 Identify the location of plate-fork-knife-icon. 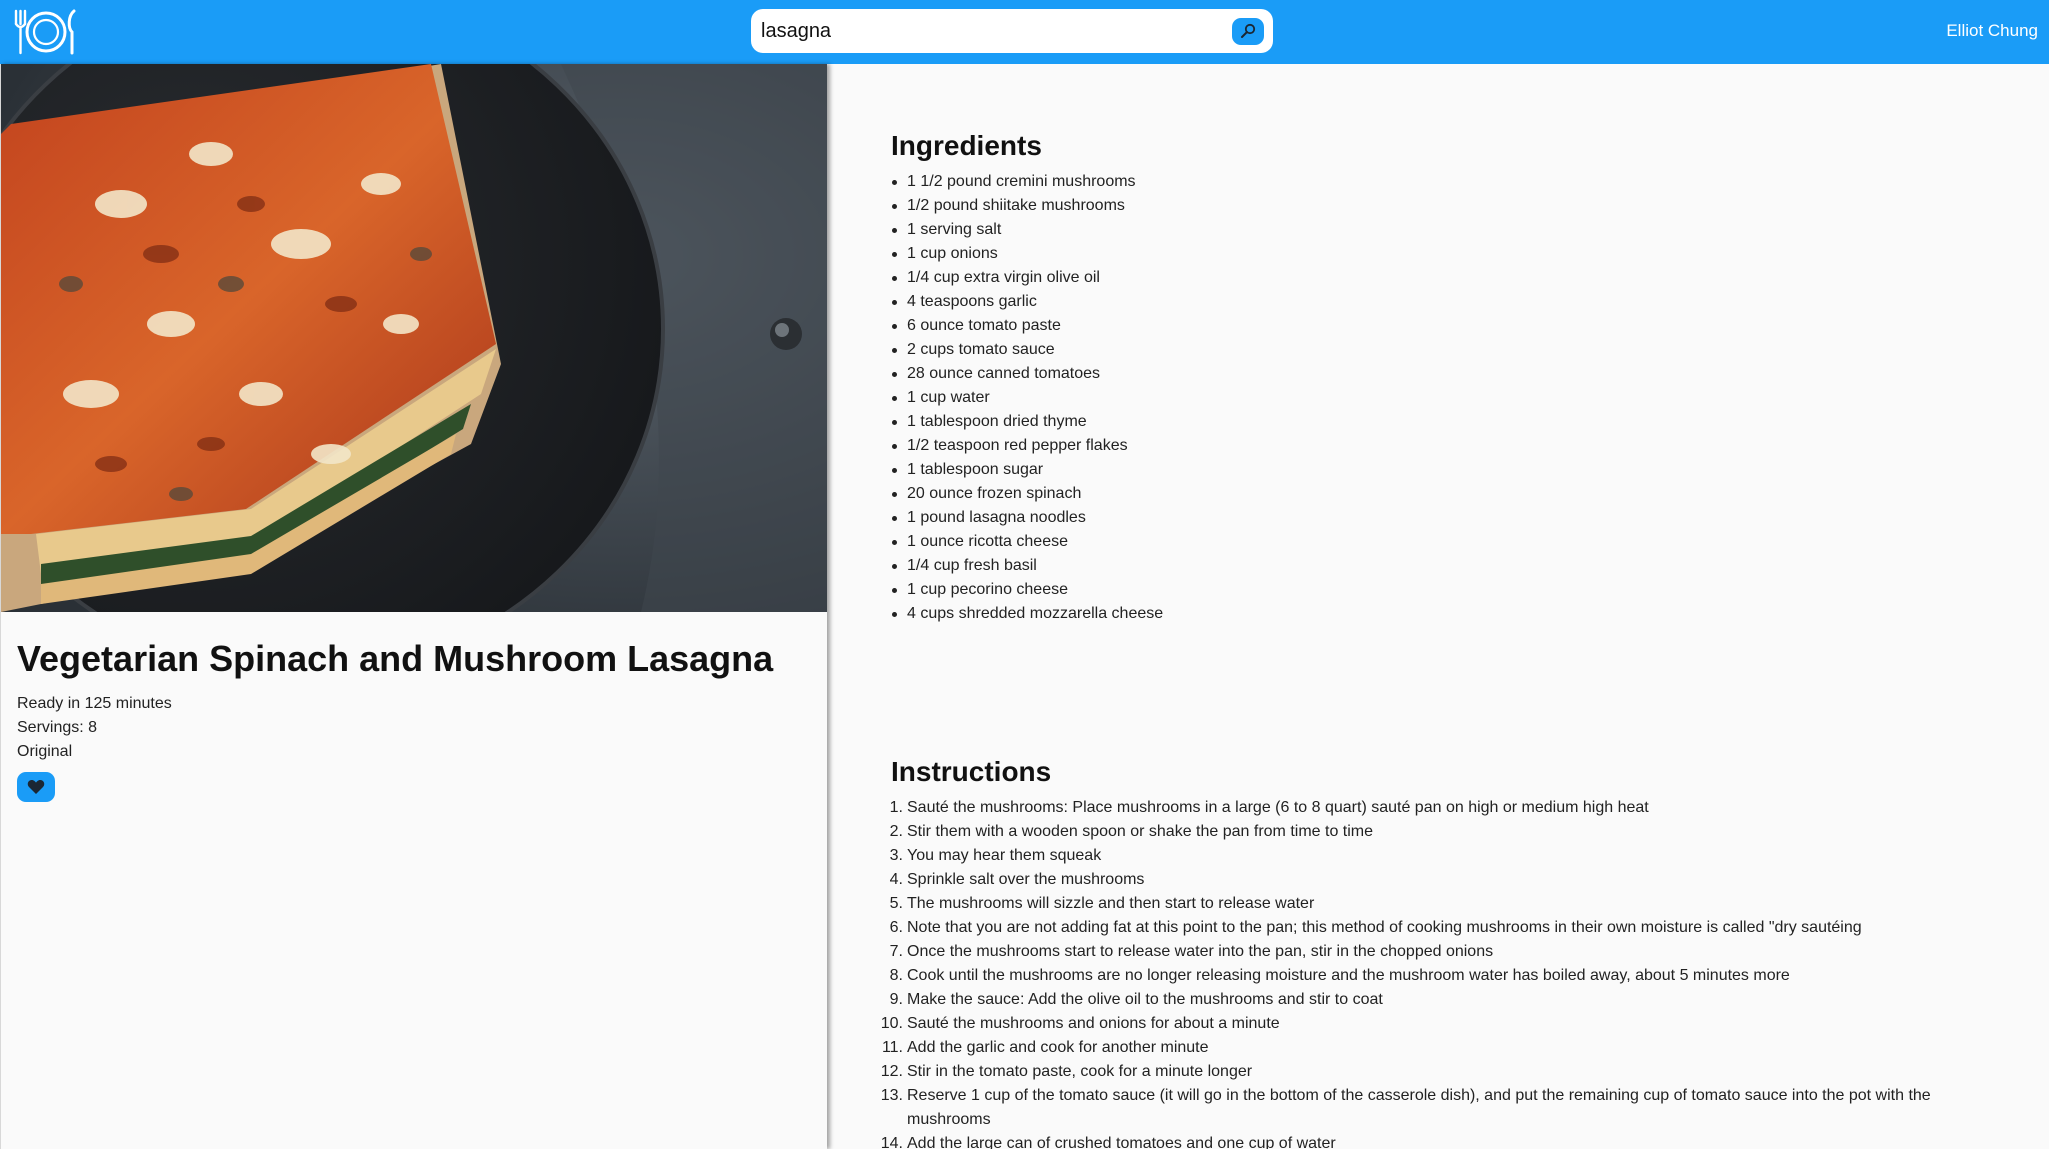
(46, 32).